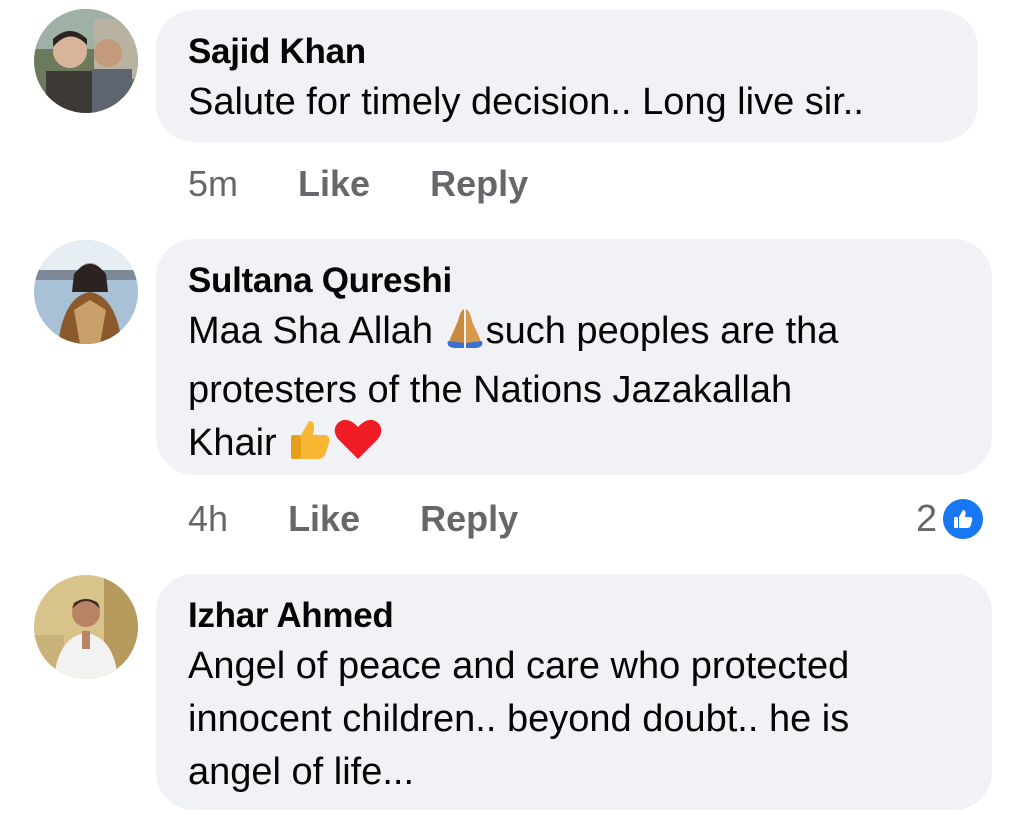 The height and width of the screenshot is (815, 1024). I want to click on comment-text-line: innocent children.. beyond doubt.. he is, so click(519, 719).